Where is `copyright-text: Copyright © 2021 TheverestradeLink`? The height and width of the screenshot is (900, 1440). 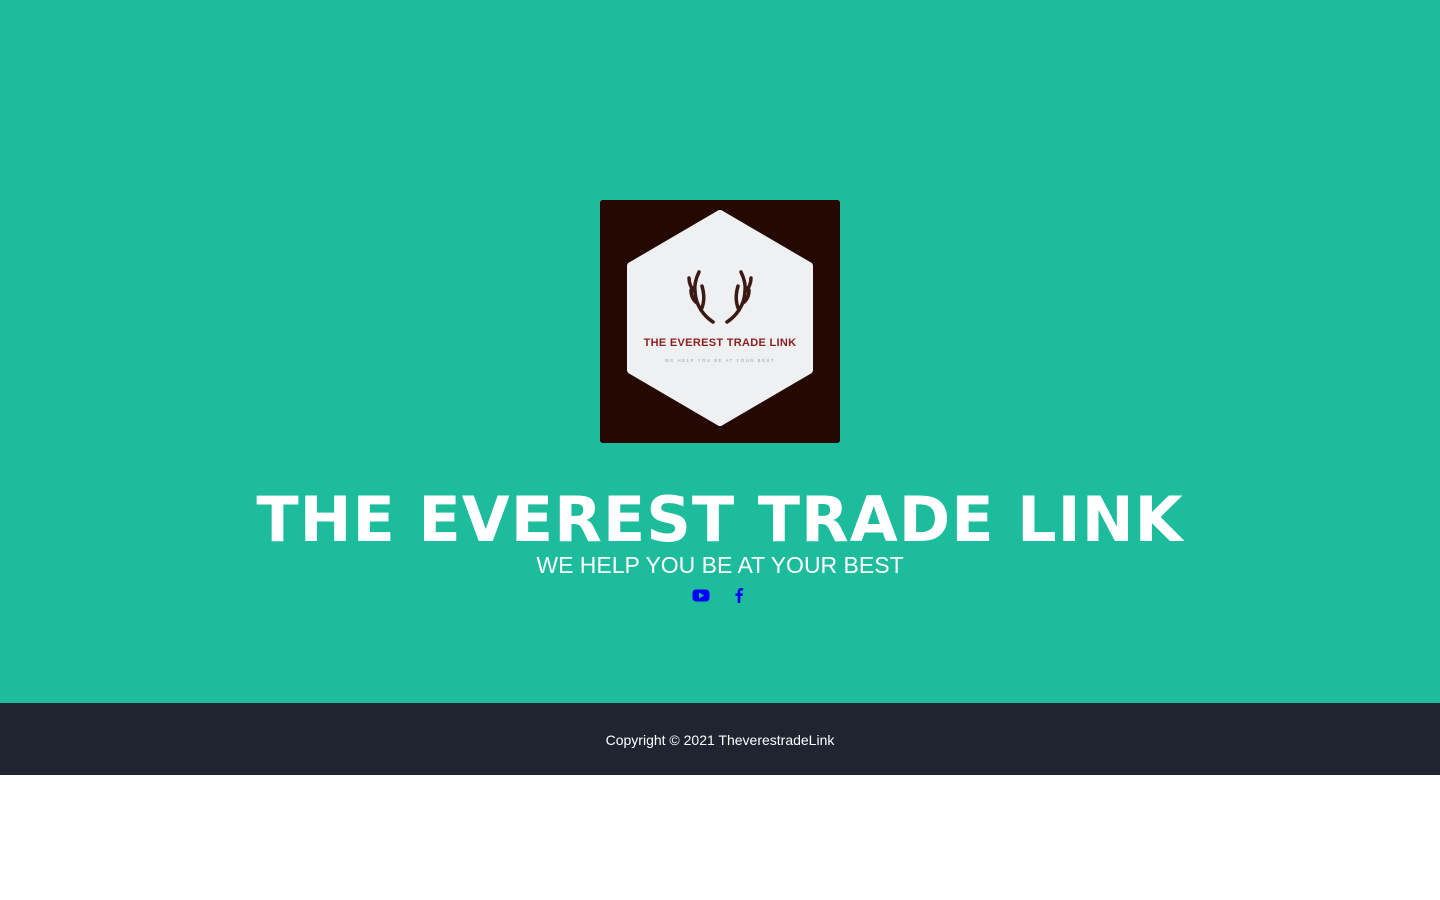
copyright-text: Copyright © 2021 TheverestradeLink is located at coordinates (720, 740).